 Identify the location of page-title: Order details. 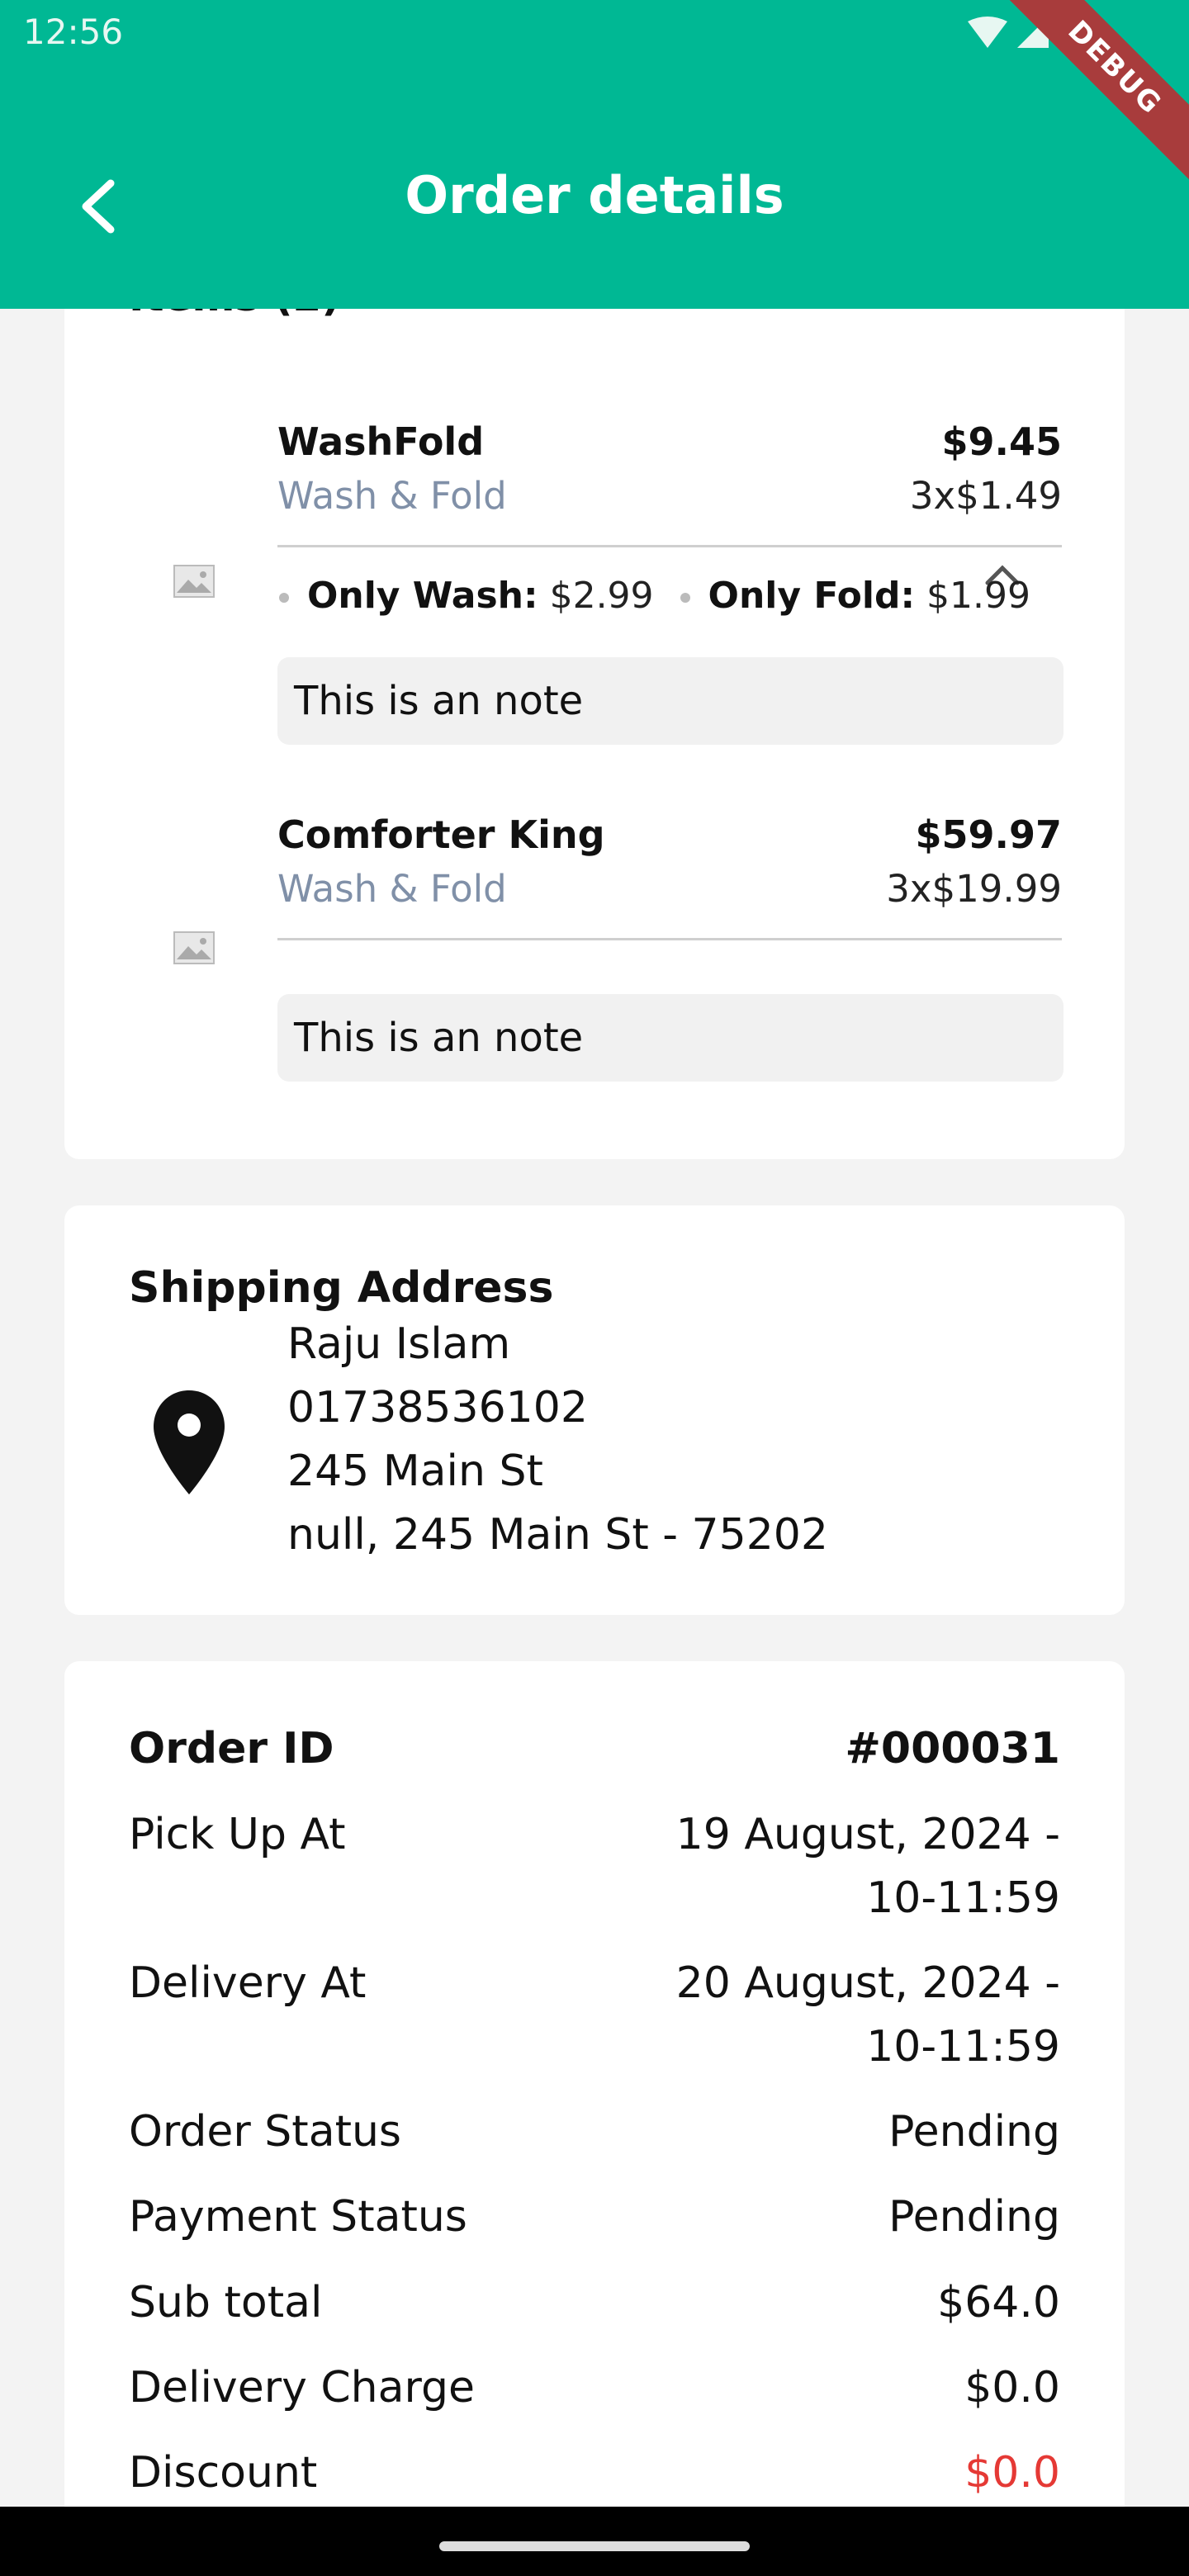
(594, 195).